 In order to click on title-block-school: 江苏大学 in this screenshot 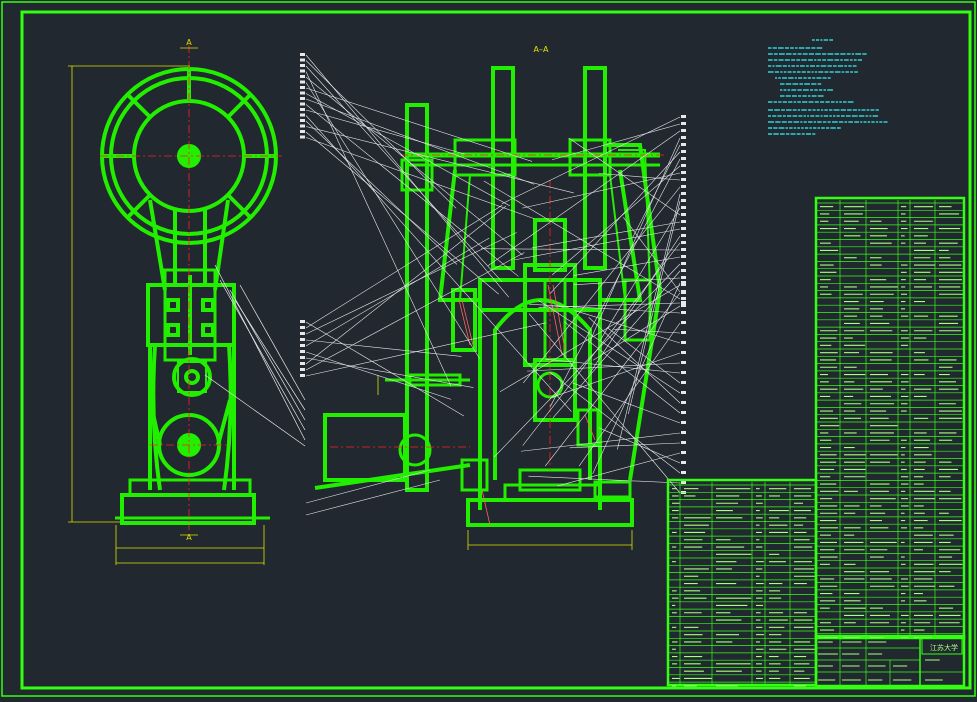, I will do `click(944, 647)`.